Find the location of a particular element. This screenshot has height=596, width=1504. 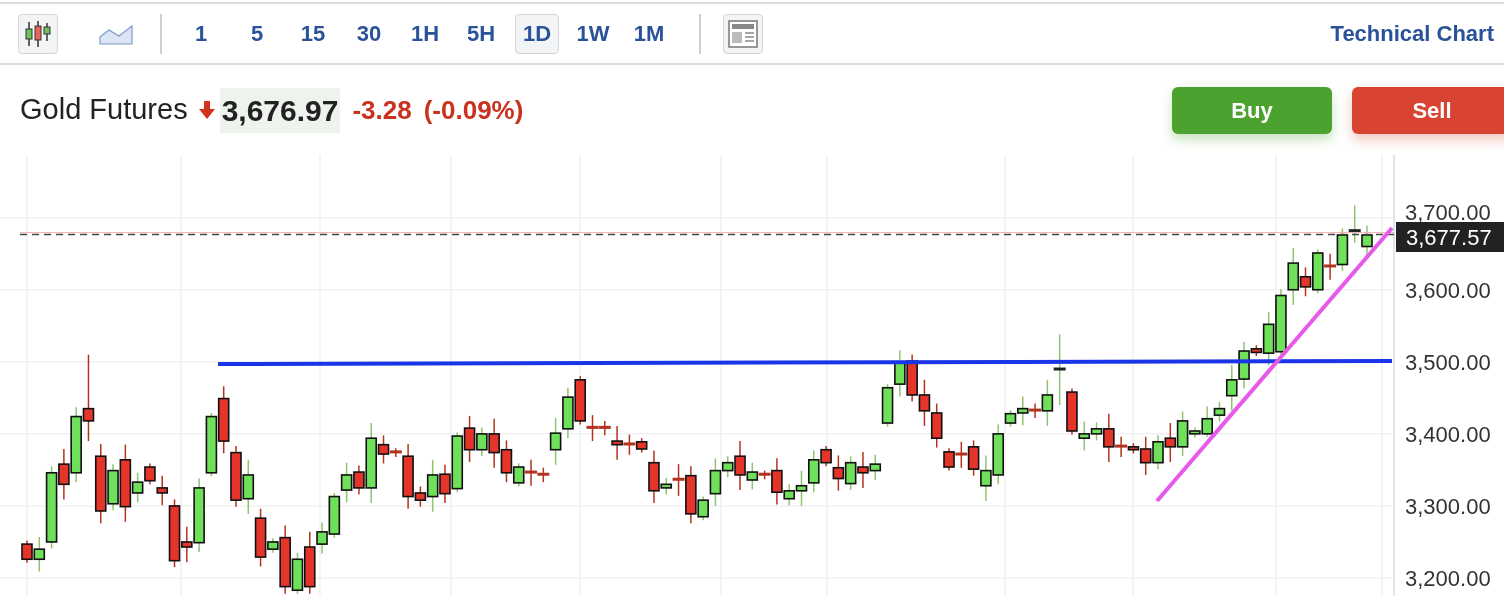

technical-chart-link: Technical Chart is located at coordinates (1412, 33).